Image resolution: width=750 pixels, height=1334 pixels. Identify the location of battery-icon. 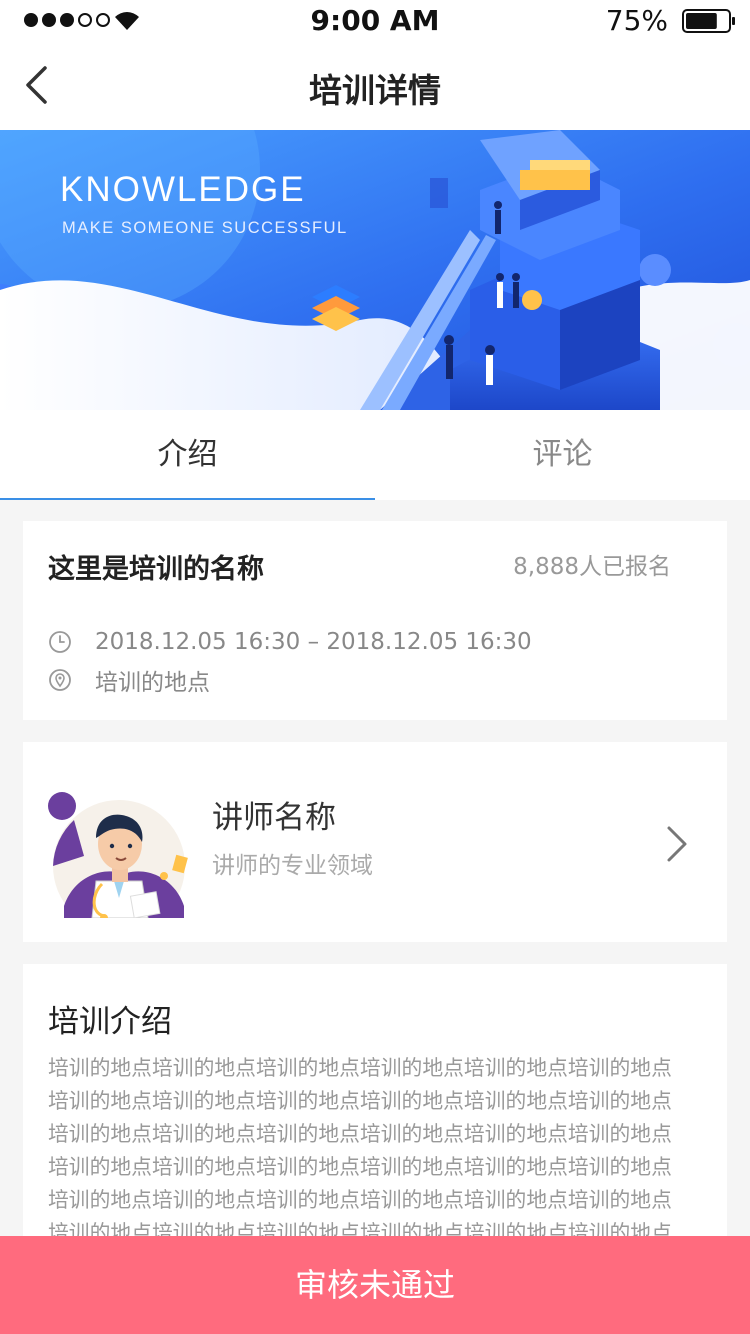
(708, 21).